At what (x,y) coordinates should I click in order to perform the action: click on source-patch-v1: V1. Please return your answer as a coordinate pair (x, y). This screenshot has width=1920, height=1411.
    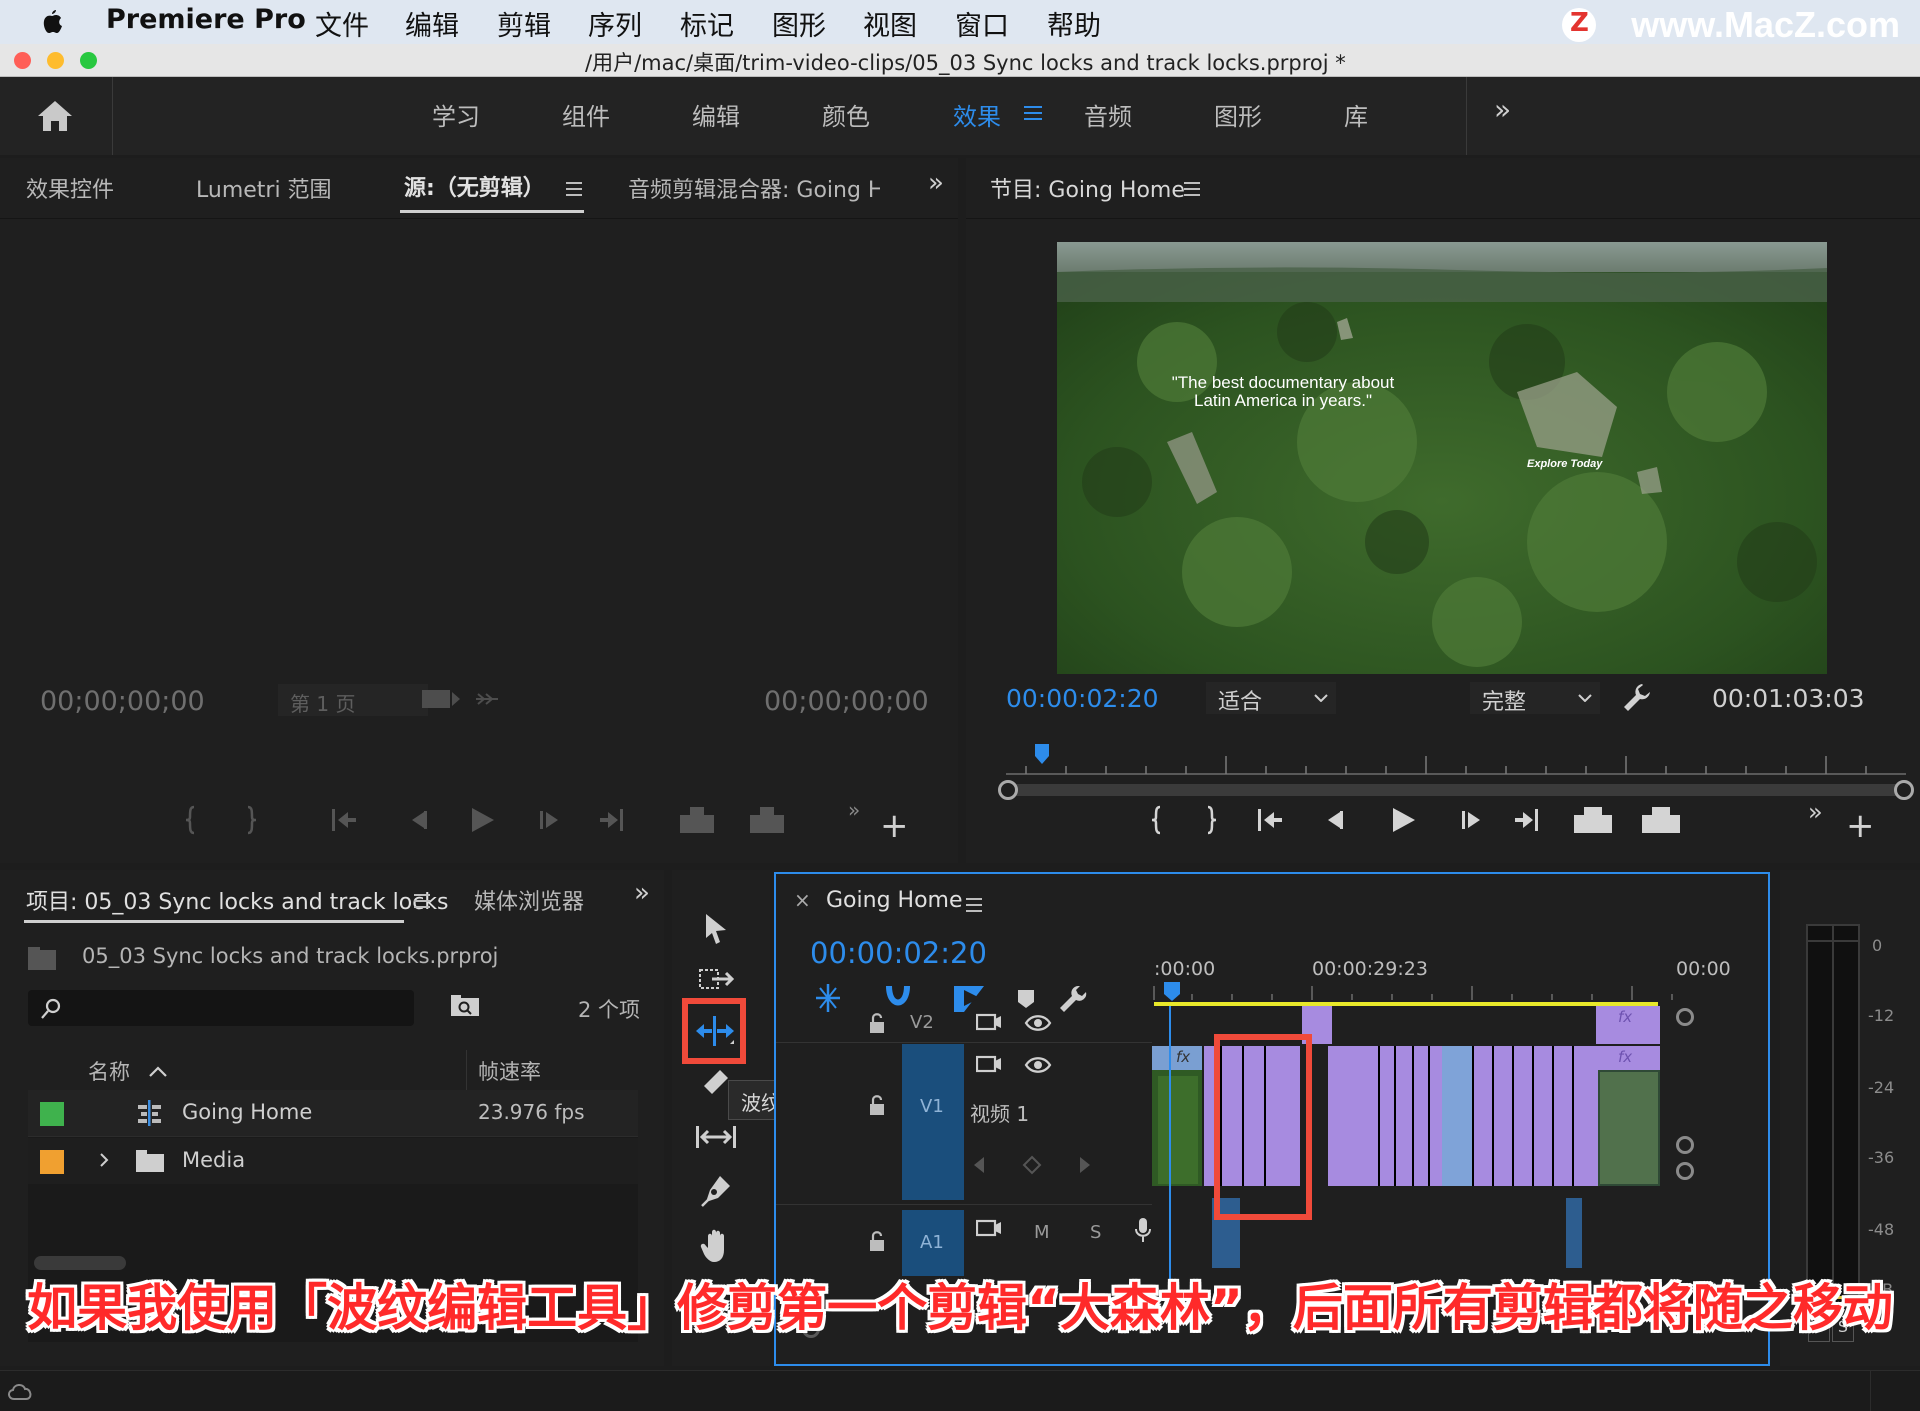
    Looking at the image, I should click on (933, 1122).